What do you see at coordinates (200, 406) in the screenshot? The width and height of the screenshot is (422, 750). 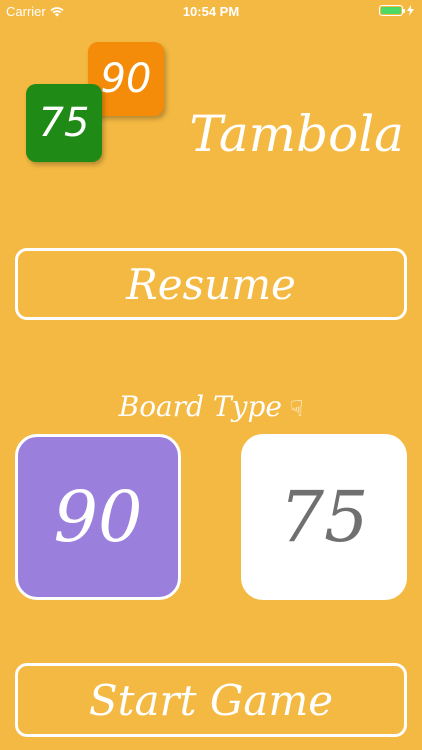 I see `board-type-label: Board Type` at bounding box center [200, 406].